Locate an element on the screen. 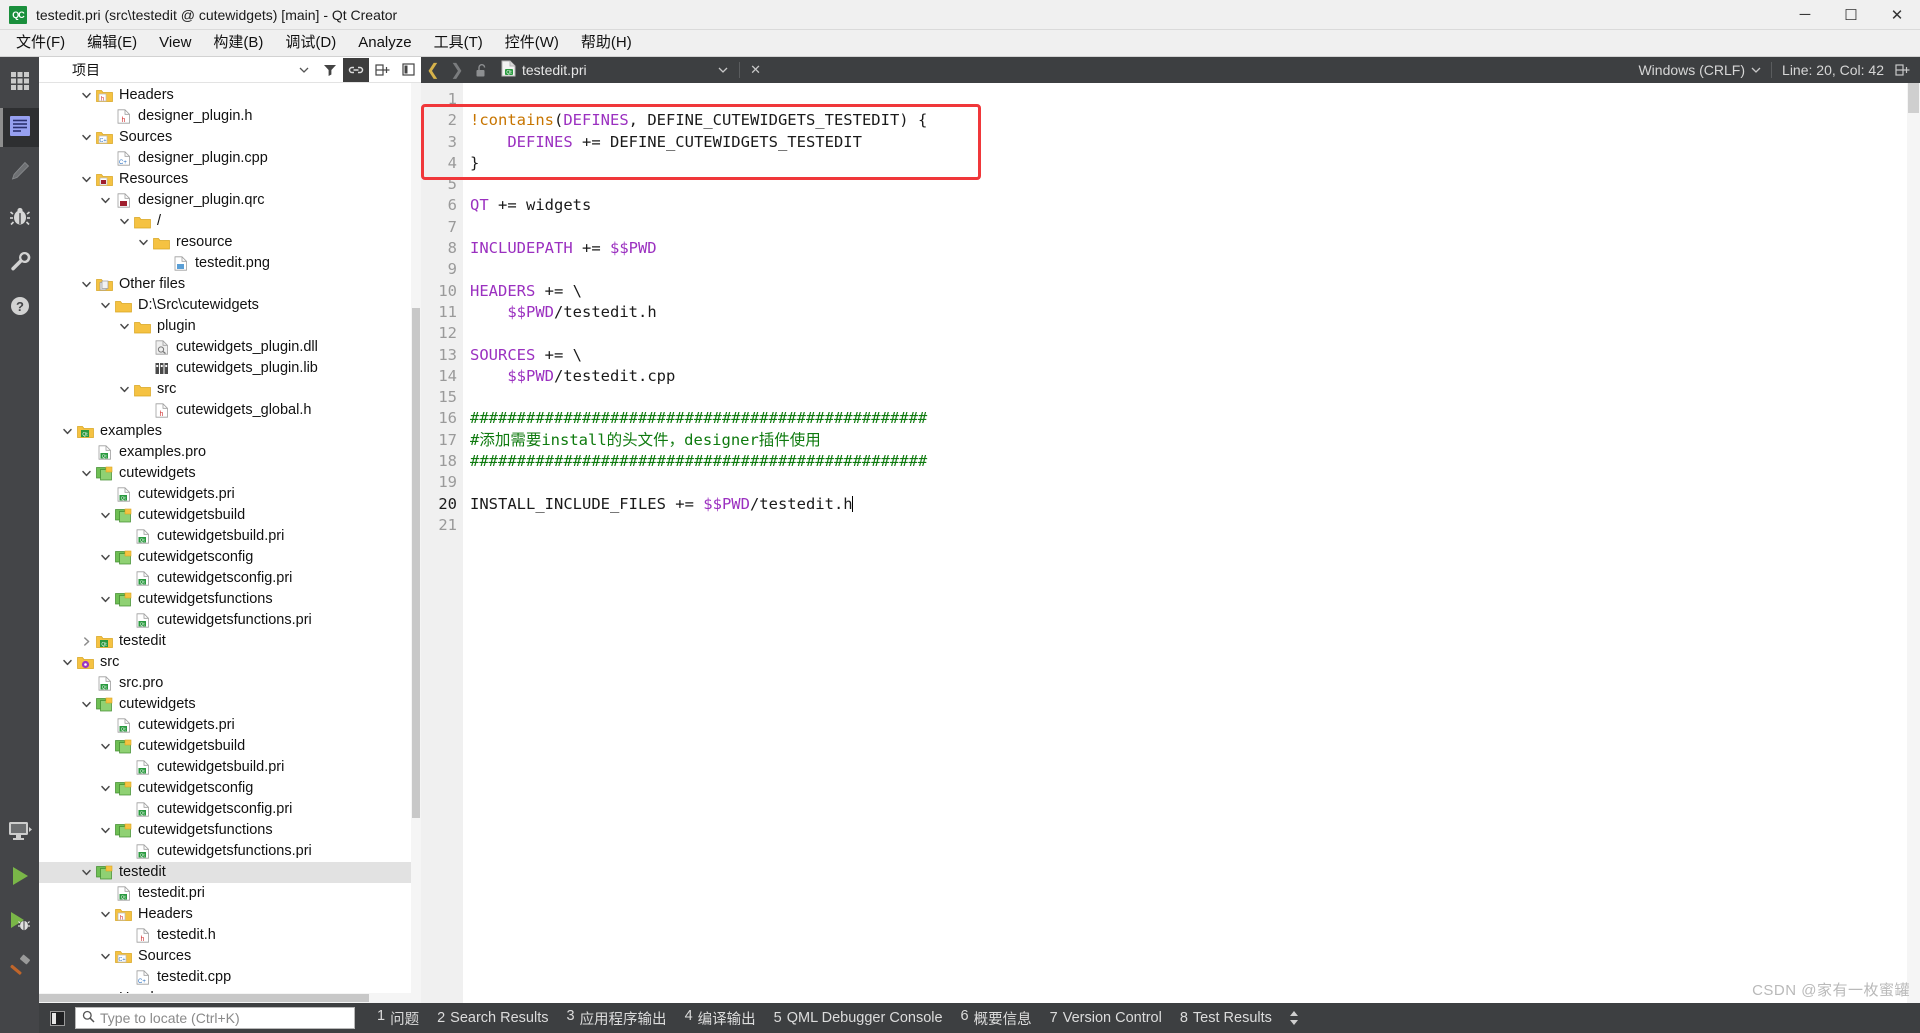 This screenshot has height=1033, width=1920. code-line: } is located at coordinates (1195, 163).